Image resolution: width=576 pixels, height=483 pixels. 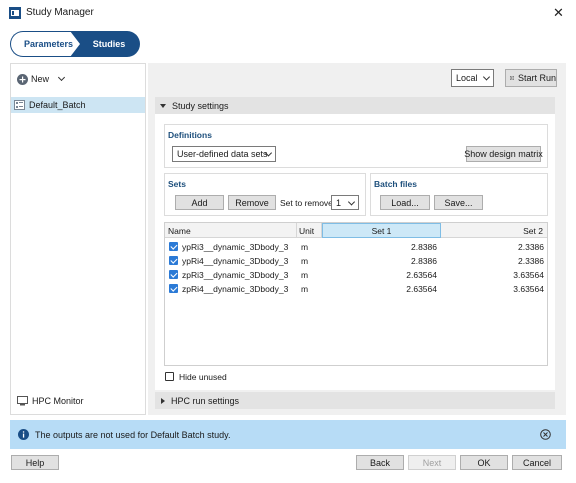 What do you see at coordinates (356, 246) in the screenshot?
I see `table-row: ypRi3__dynamic_3Dbody_3 m 2.8386 2.3386` at bounding box center [356, 246].